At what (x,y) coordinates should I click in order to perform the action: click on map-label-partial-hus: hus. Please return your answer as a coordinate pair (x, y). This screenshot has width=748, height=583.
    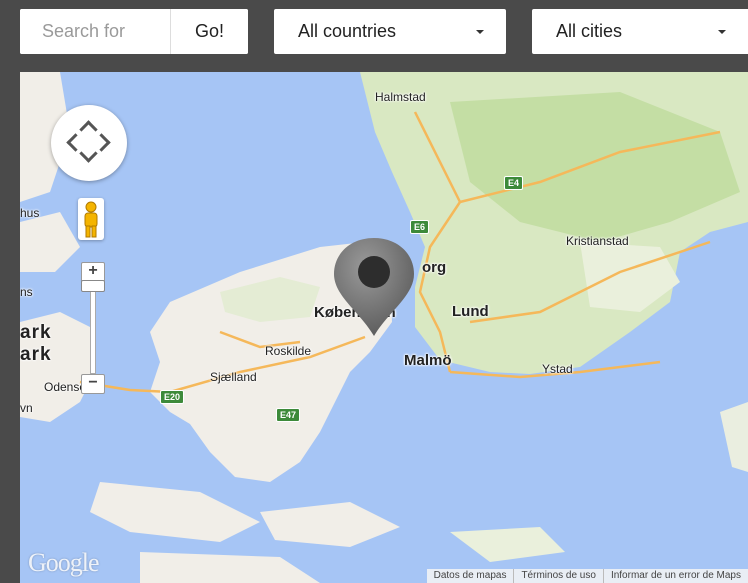
    Looking at the image, I should click on (30, 213).